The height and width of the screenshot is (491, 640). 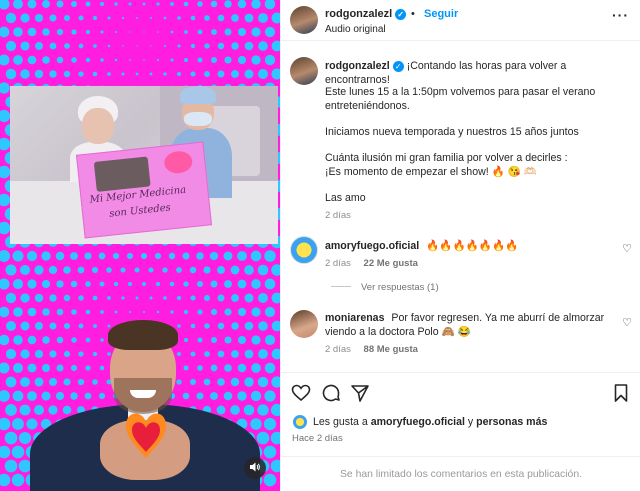 I want to click on likes-user: amoryfuego.oficial, so click(x=418, y=422).